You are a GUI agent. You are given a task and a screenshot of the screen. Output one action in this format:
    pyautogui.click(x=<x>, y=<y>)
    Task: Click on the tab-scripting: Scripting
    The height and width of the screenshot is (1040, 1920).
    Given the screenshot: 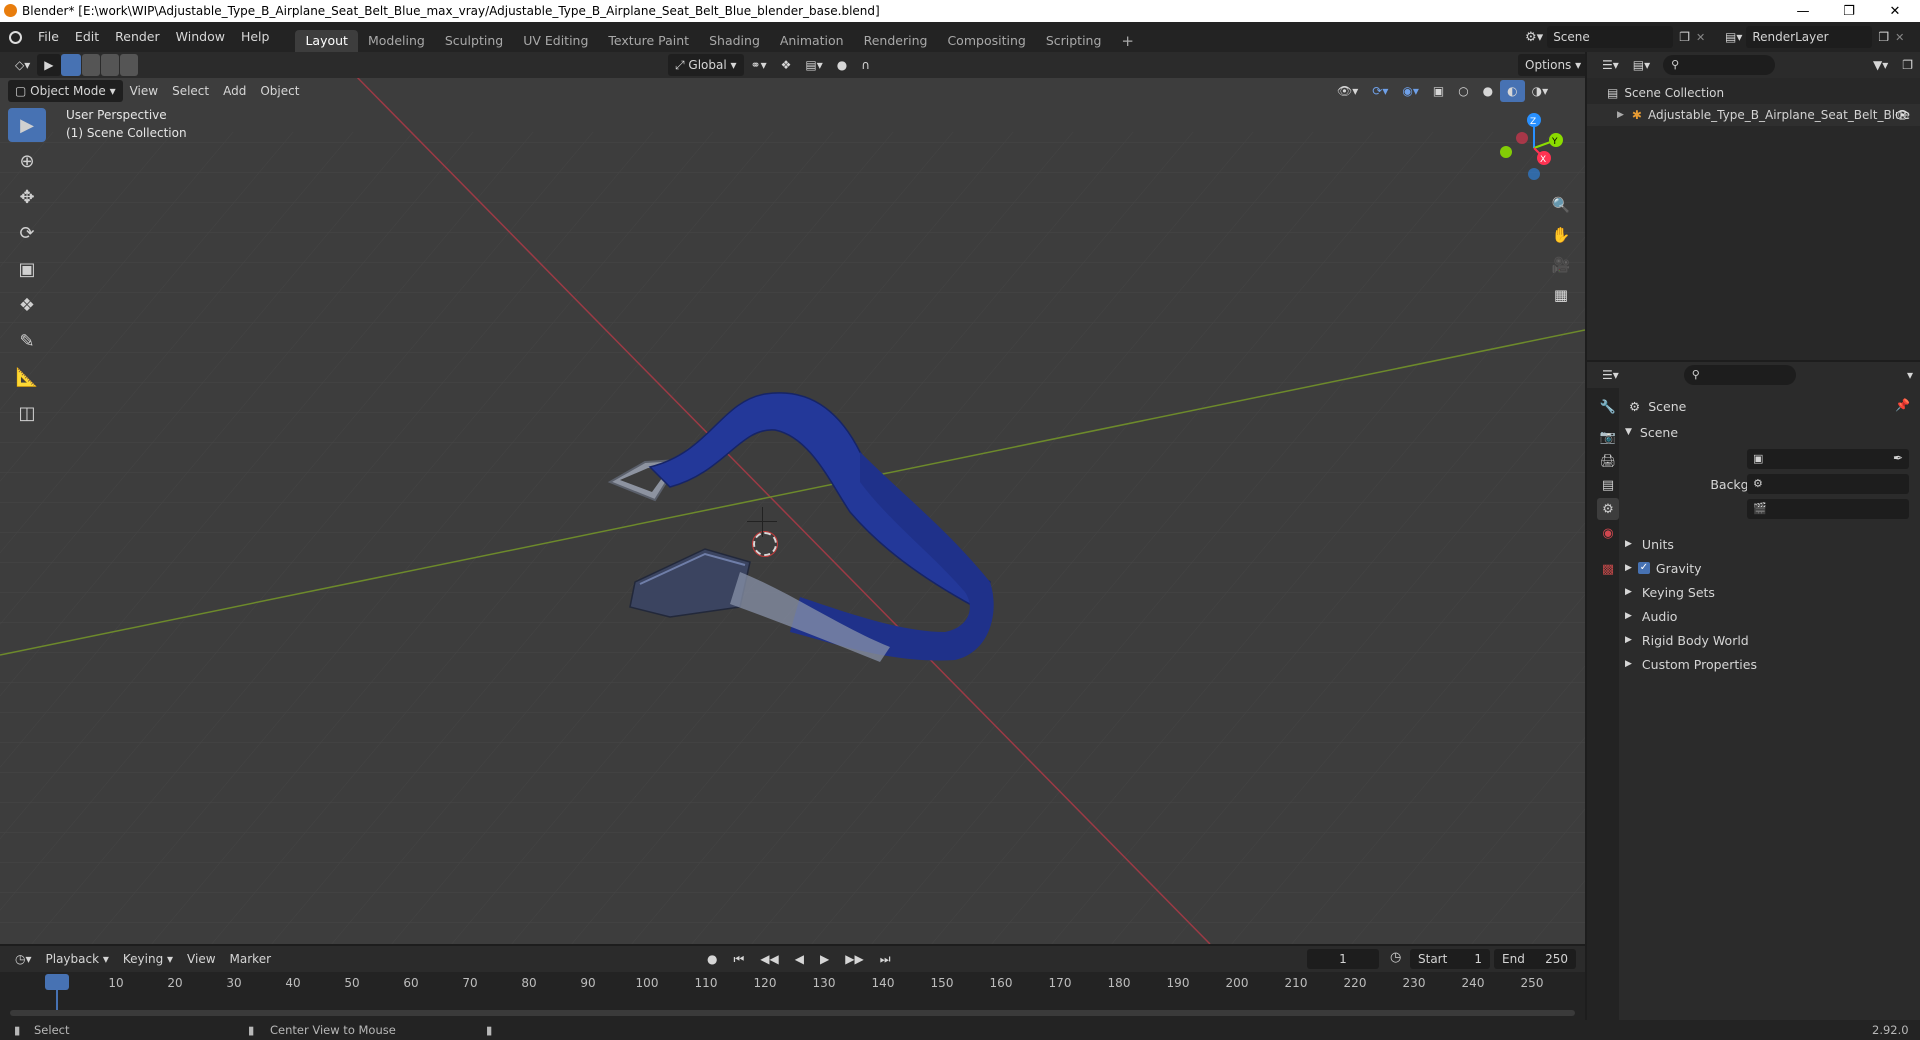 What is the action you would take?
    pyautogui.click(x=1074, y=41)
    